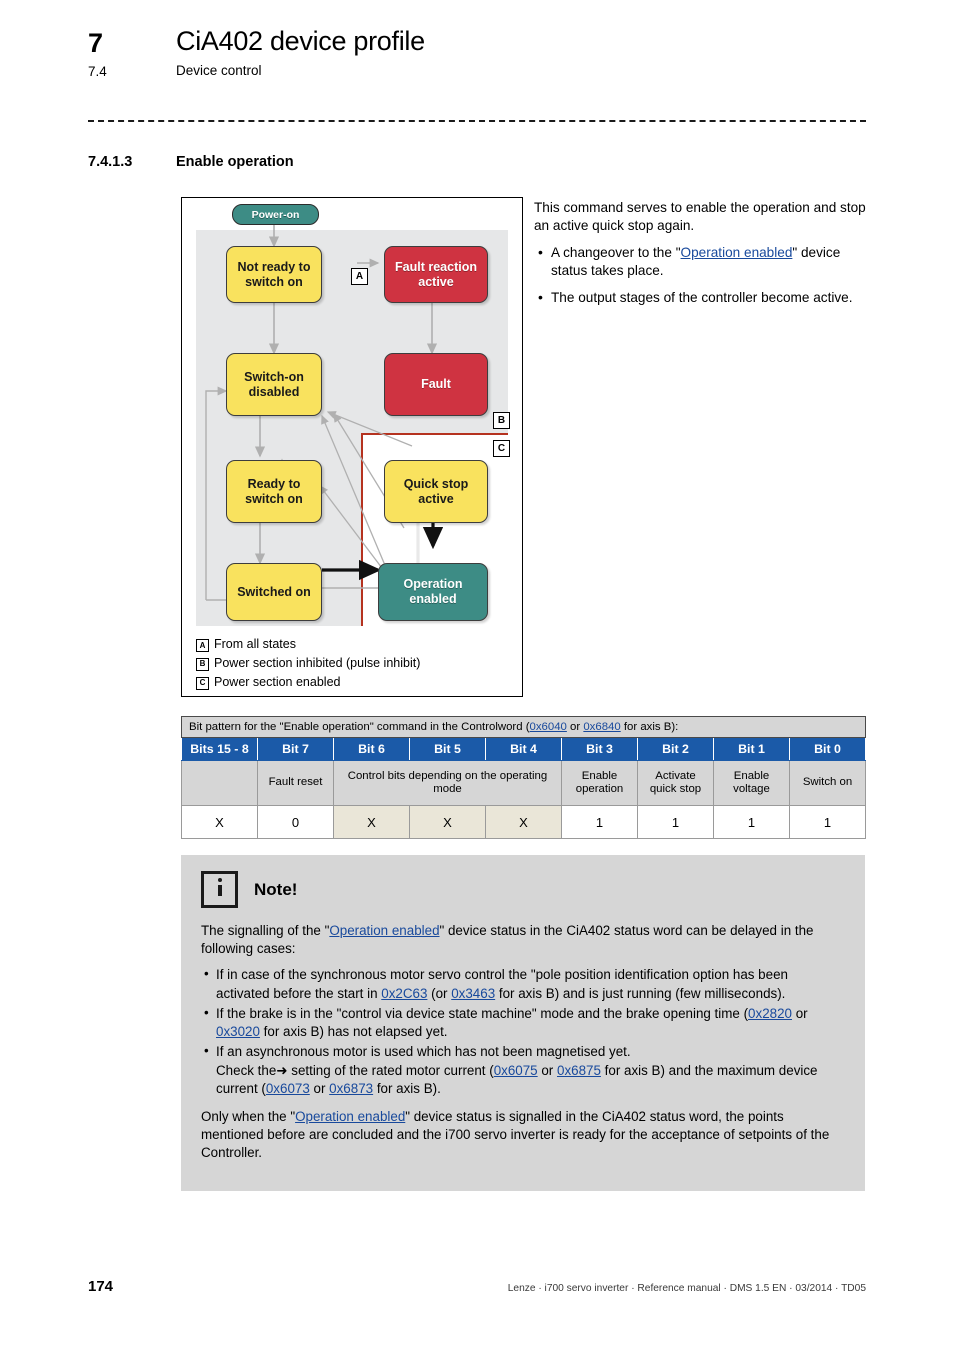 Image resolution: width=954 pixels, height=1350 pixels. I want to click on note-title: Note!, so click(276, 889).